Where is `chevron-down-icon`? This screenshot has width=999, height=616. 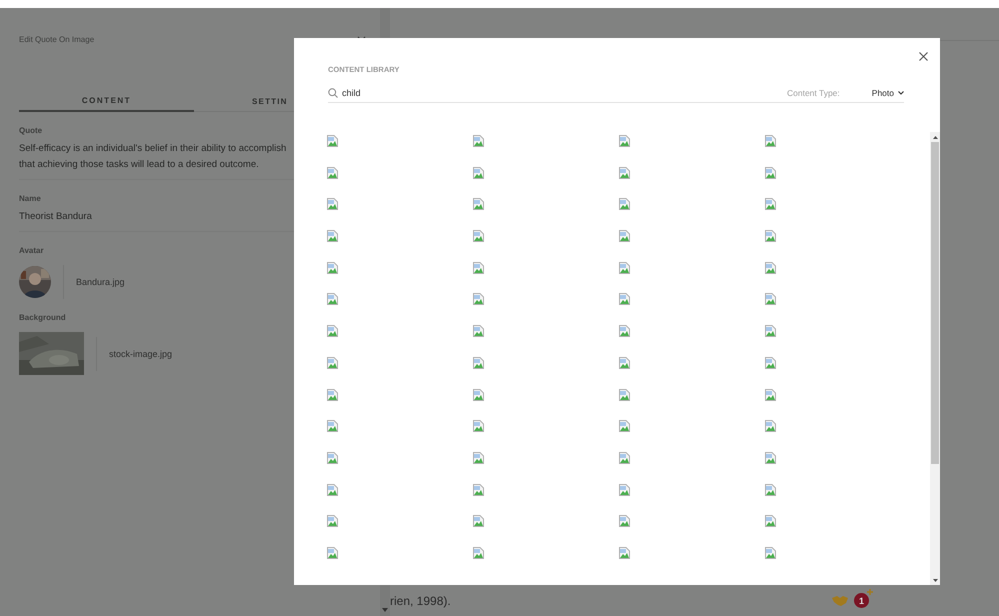 chevron-down-icon is located at coordinates (901, 93).